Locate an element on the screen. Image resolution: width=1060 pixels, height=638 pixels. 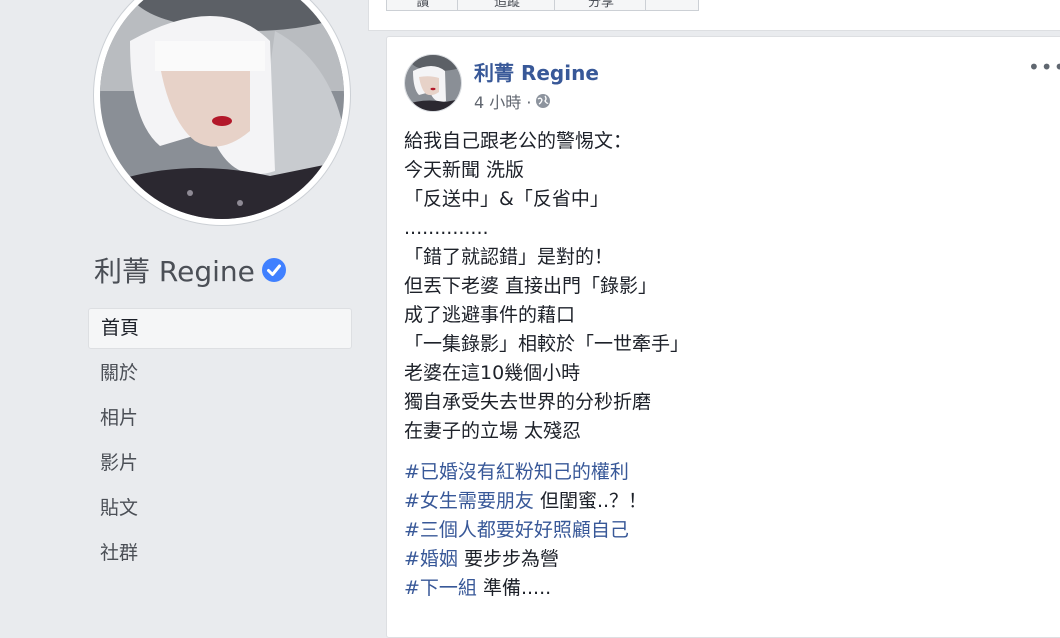
hashtag-trailing-text: 要步步為營 is located at coordinates (508, 559).